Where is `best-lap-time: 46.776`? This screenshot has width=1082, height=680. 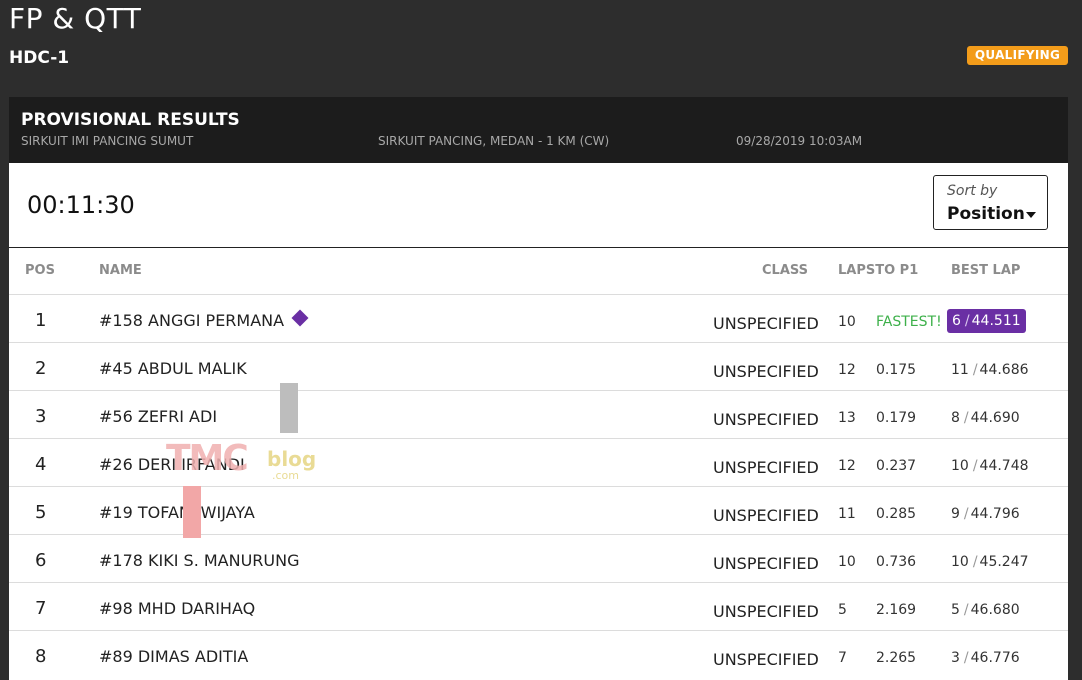
best-lap-time: 46.776 is located at coordinates (995, 658).